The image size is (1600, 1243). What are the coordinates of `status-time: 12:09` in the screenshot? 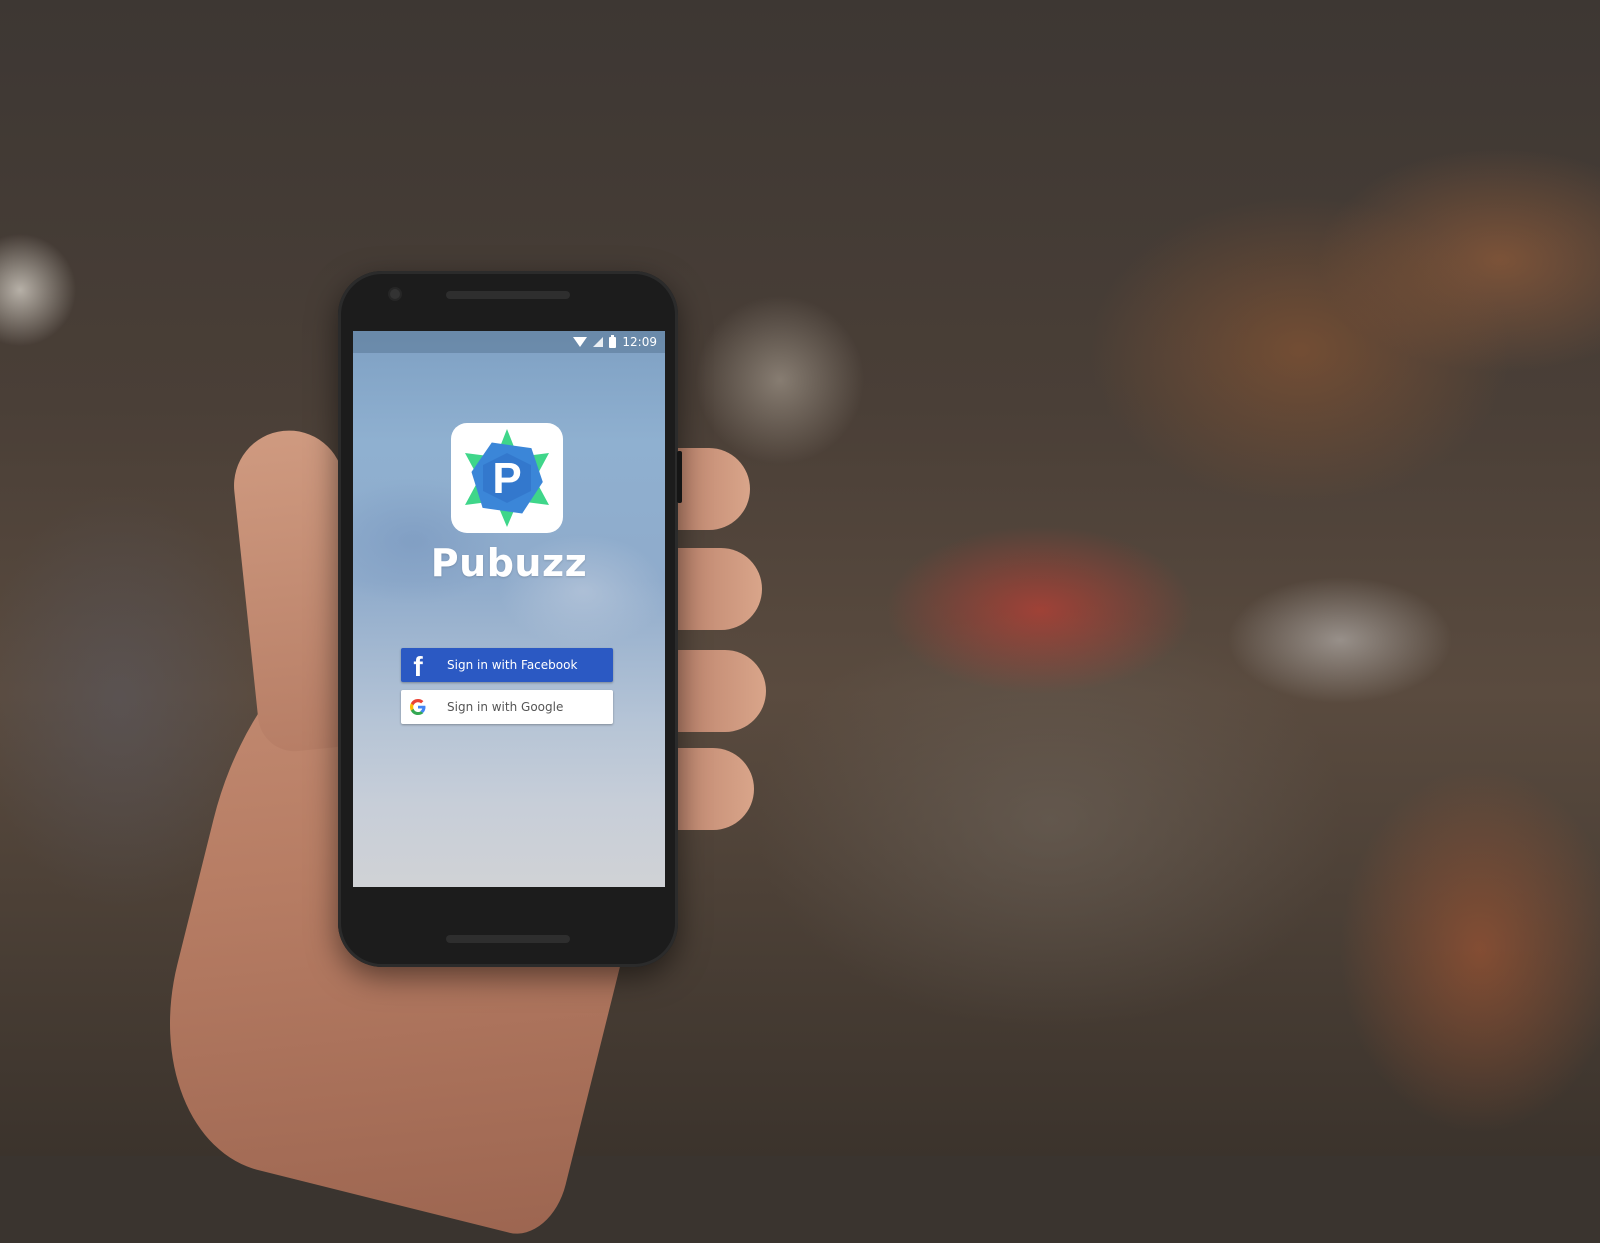 It's located at (639, 342).